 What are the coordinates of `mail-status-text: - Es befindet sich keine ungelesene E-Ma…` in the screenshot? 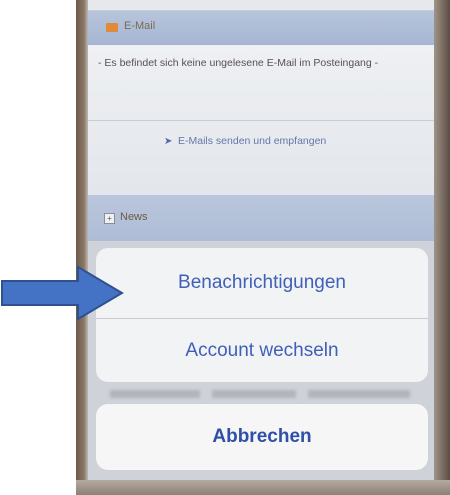 It's located at (238, 63).